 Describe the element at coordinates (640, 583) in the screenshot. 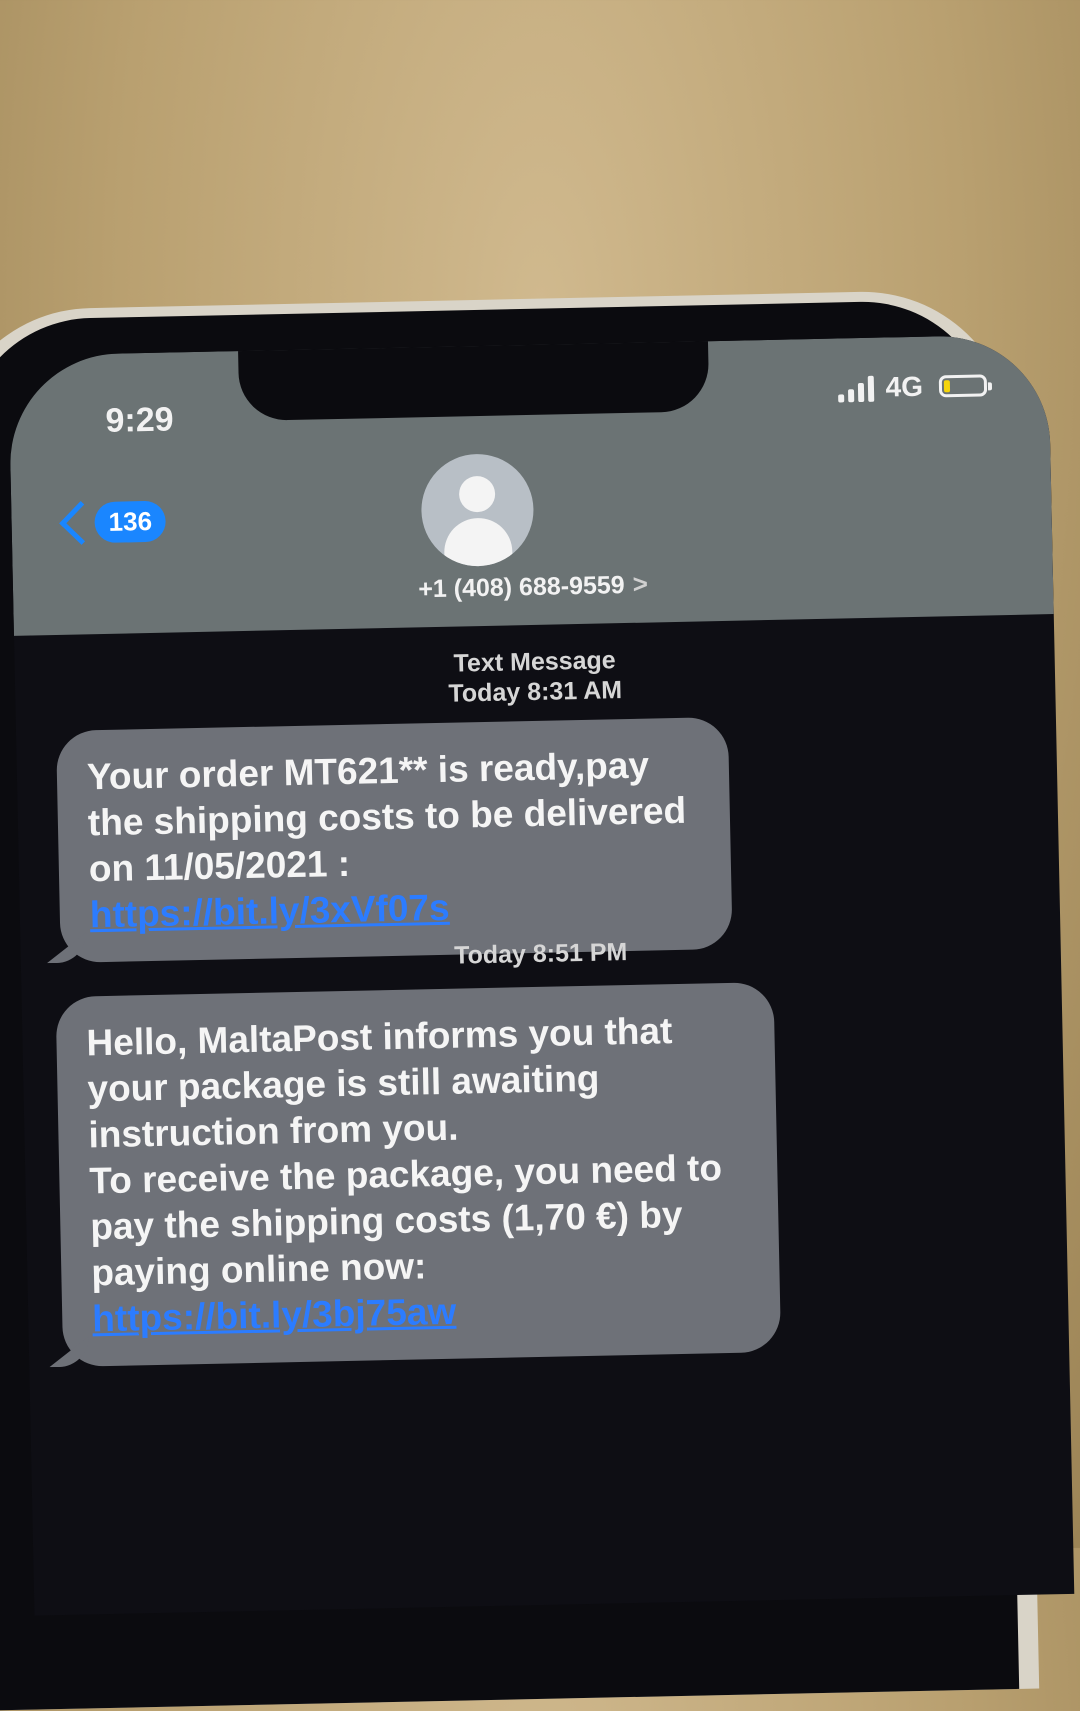

I see `chevron-right-icon: >` at that location.